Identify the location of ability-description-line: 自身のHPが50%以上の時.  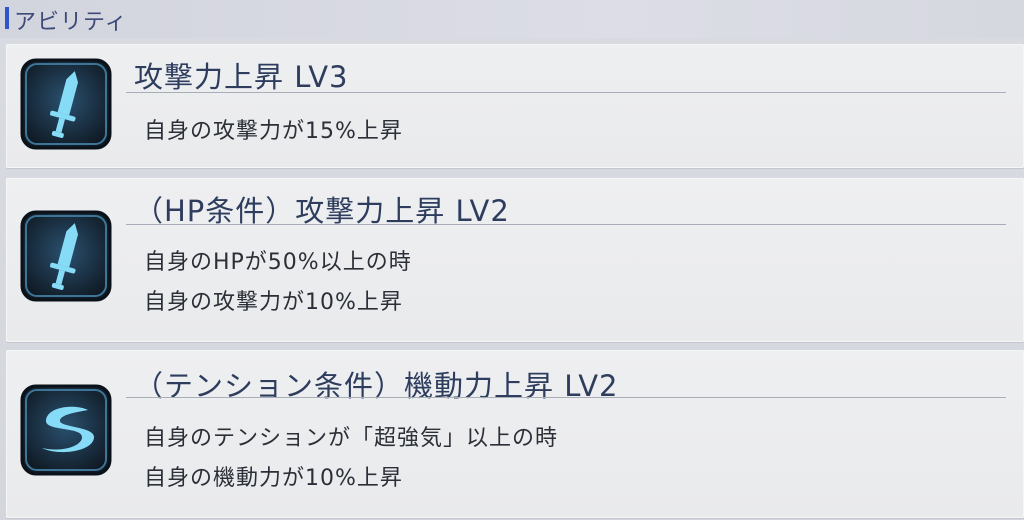
(278, 262).